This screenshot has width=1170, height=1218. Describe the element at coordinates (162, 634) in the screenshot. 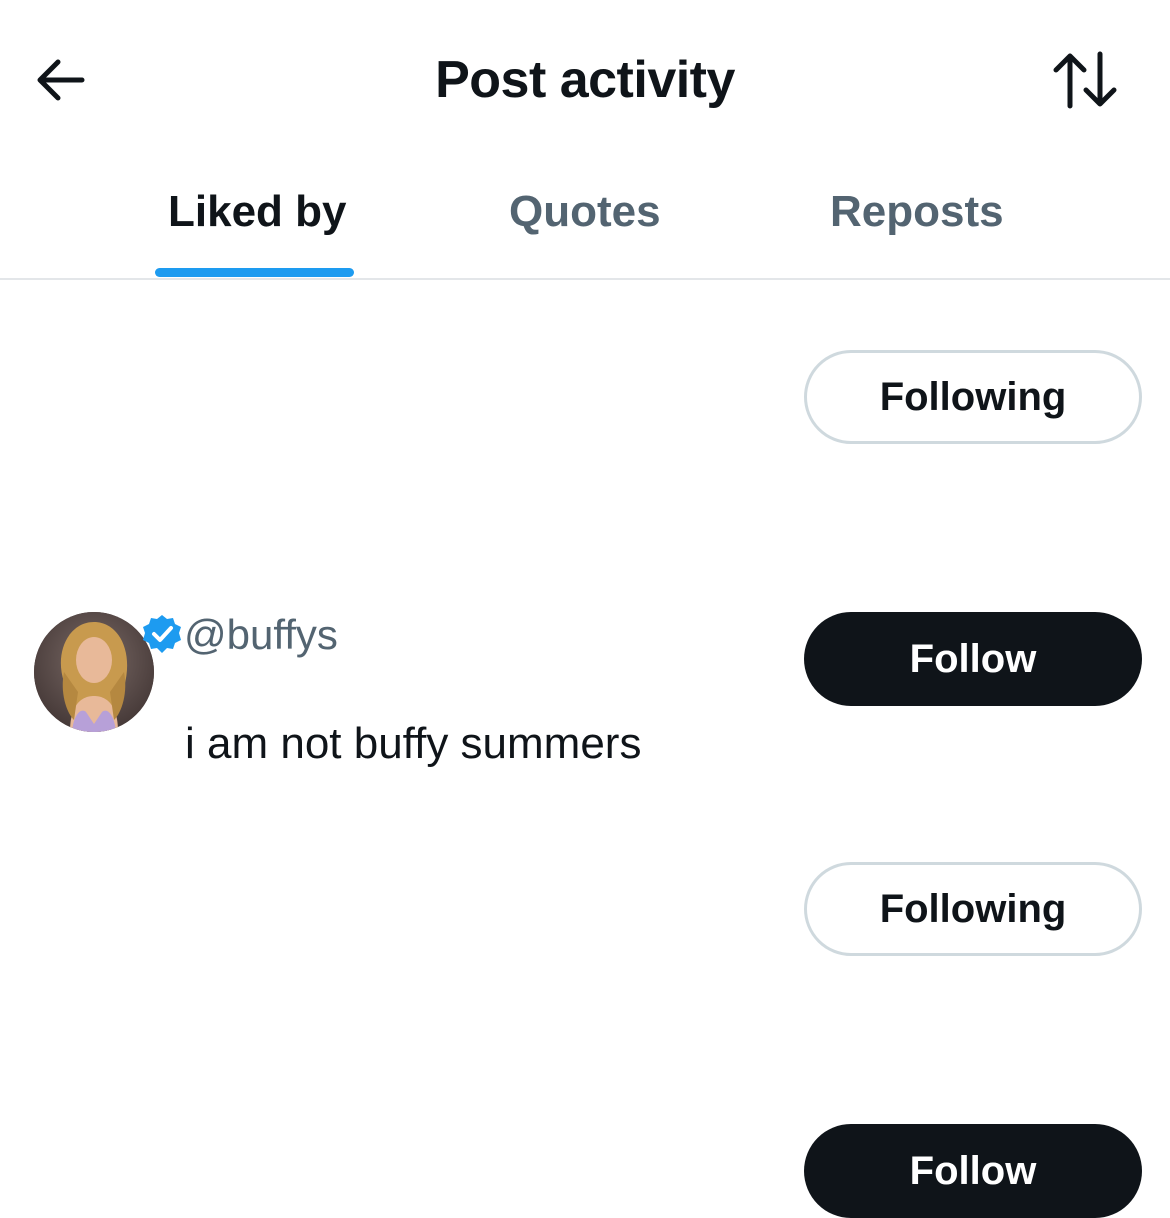

I see `verified-badge-icon` at that location.